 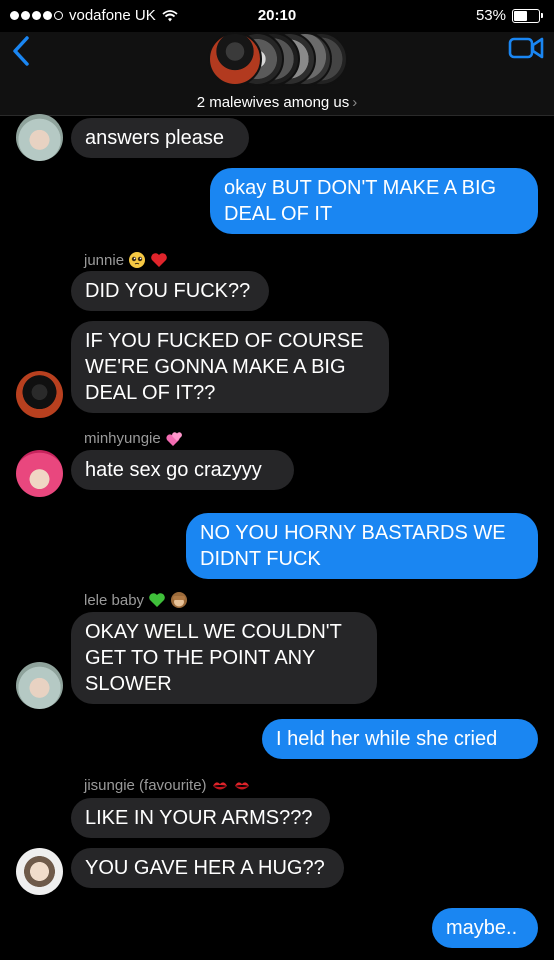 What do you see at coordinates (482, 928) in the screenshot?
I see `message-text: maybe..` at bounding box center [482, 928].